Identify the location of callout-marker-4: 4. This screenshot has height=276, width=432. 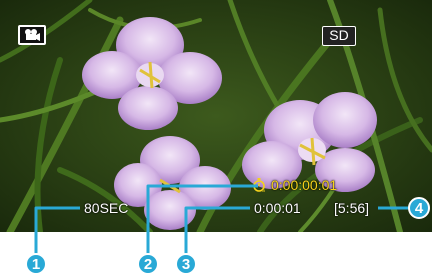
(419, 208).